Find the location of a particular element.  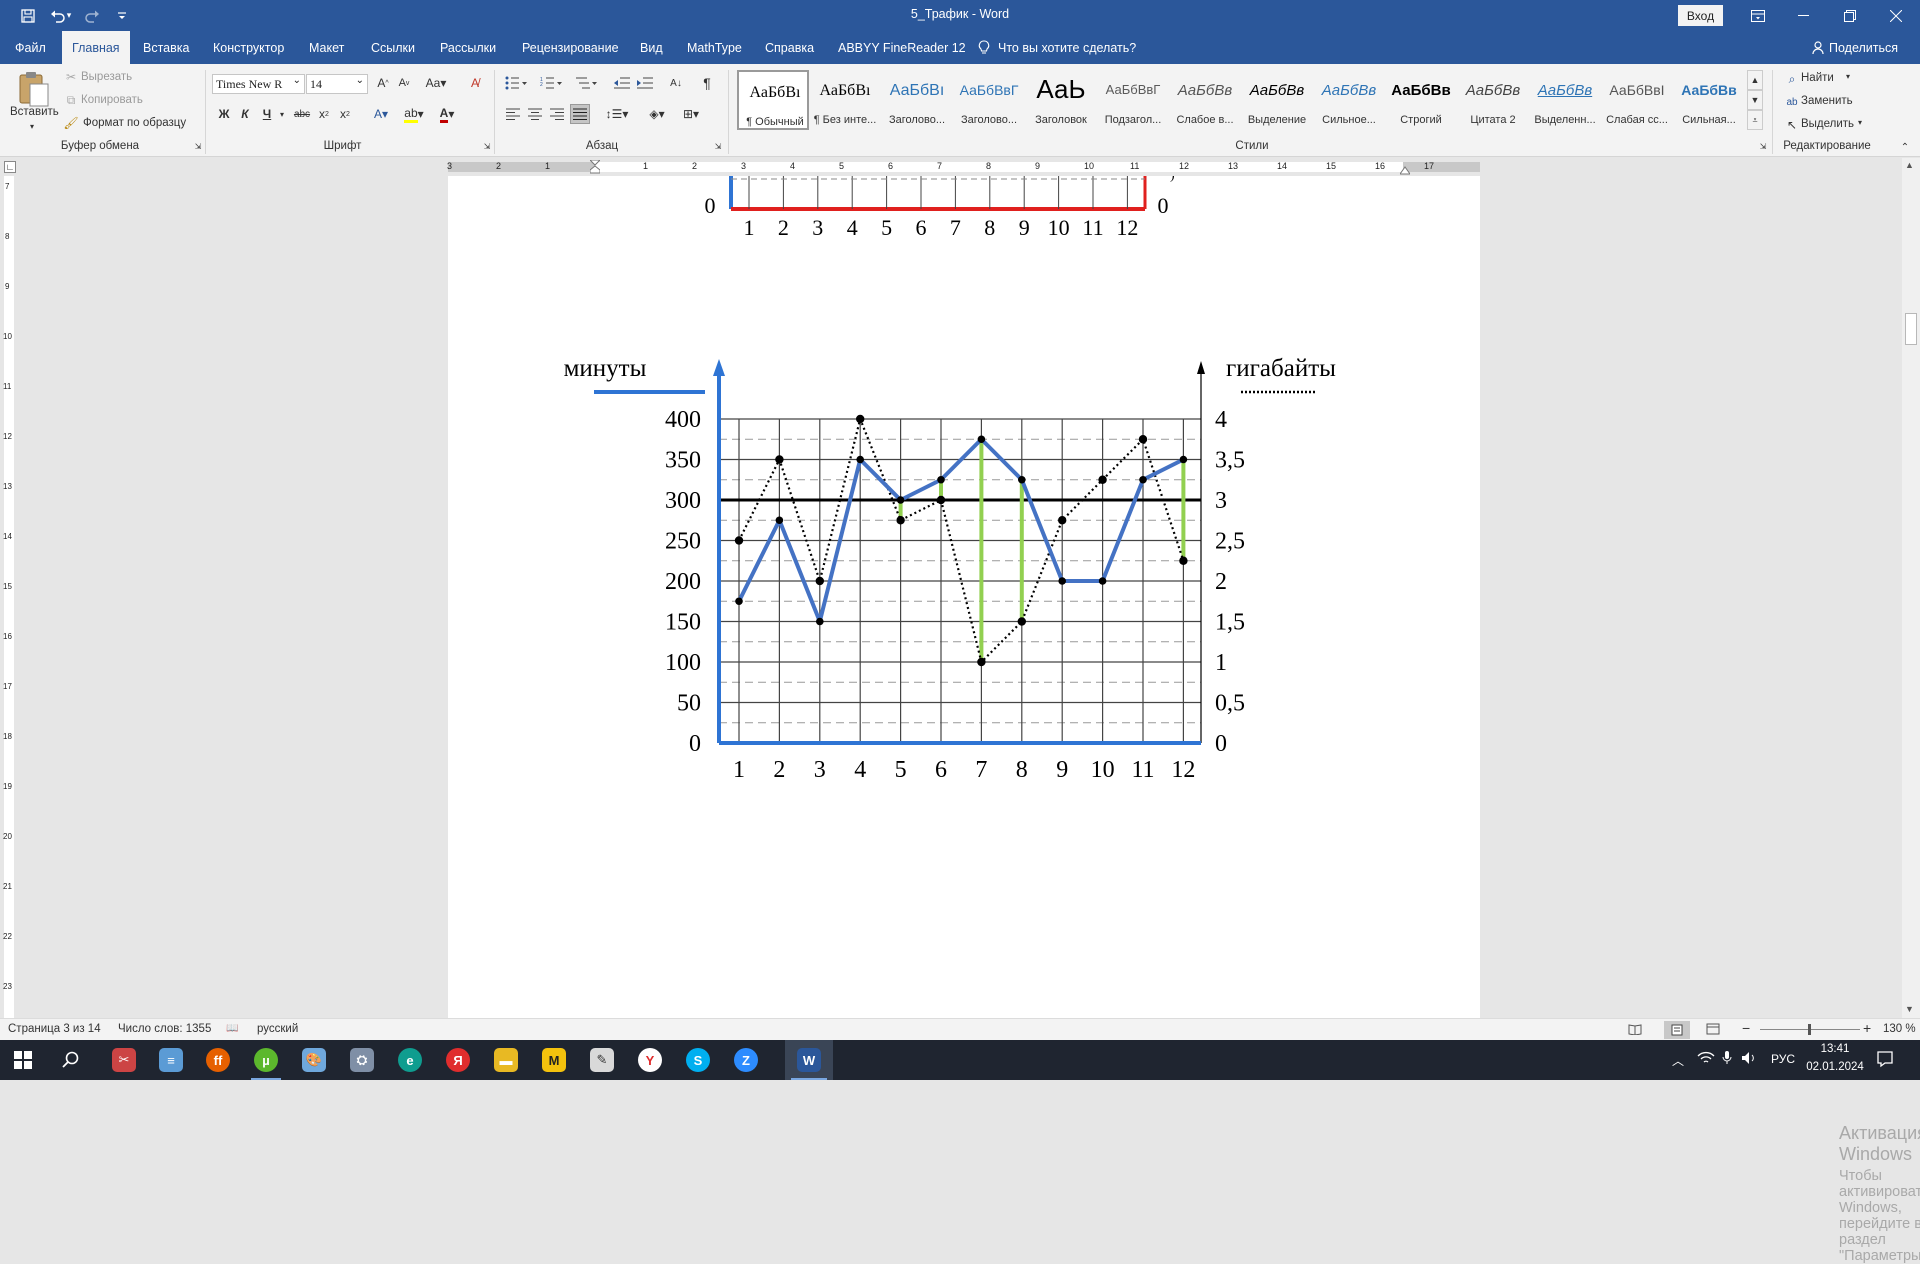

superscript-icon: x2 is located at coordinates (345, 114).